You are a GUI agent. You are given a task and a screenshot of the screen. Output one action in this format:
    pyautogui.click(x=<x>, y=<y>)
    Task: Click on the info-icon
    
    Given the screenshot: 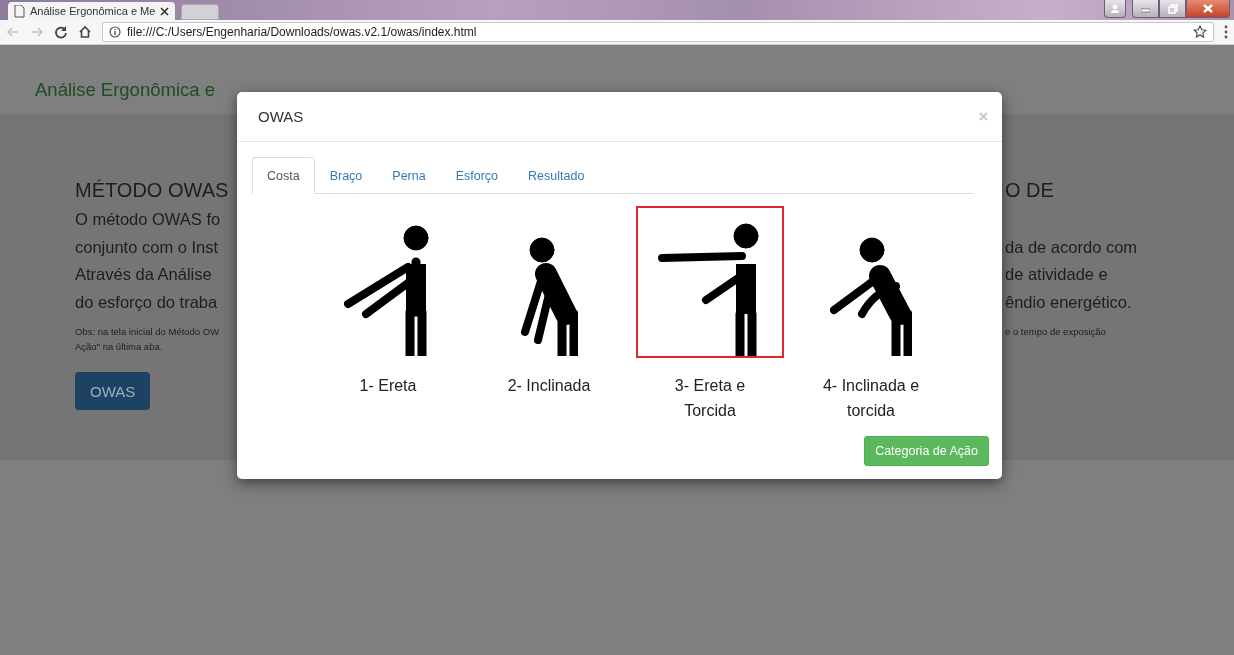 What is the action you would take?
    pyautogui.click(x=115, y=32)
    